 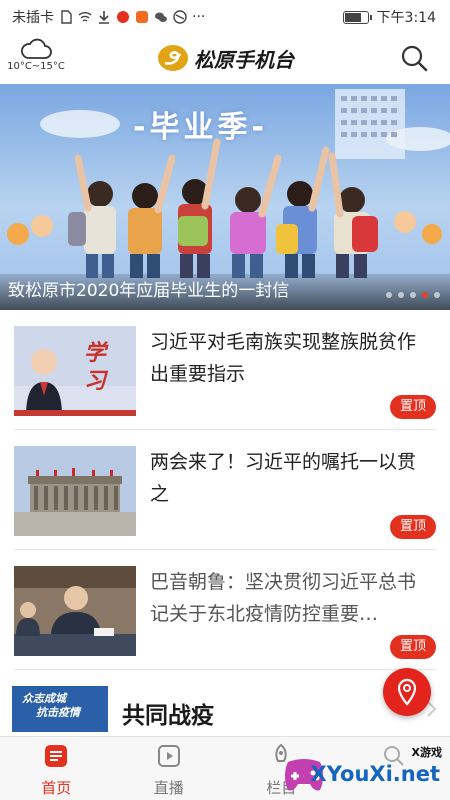 What do you see at coordinates (375, 774) in the screenshot?
I see `watermark-domain: XYouXi.net` at bounding box center [375, 774].